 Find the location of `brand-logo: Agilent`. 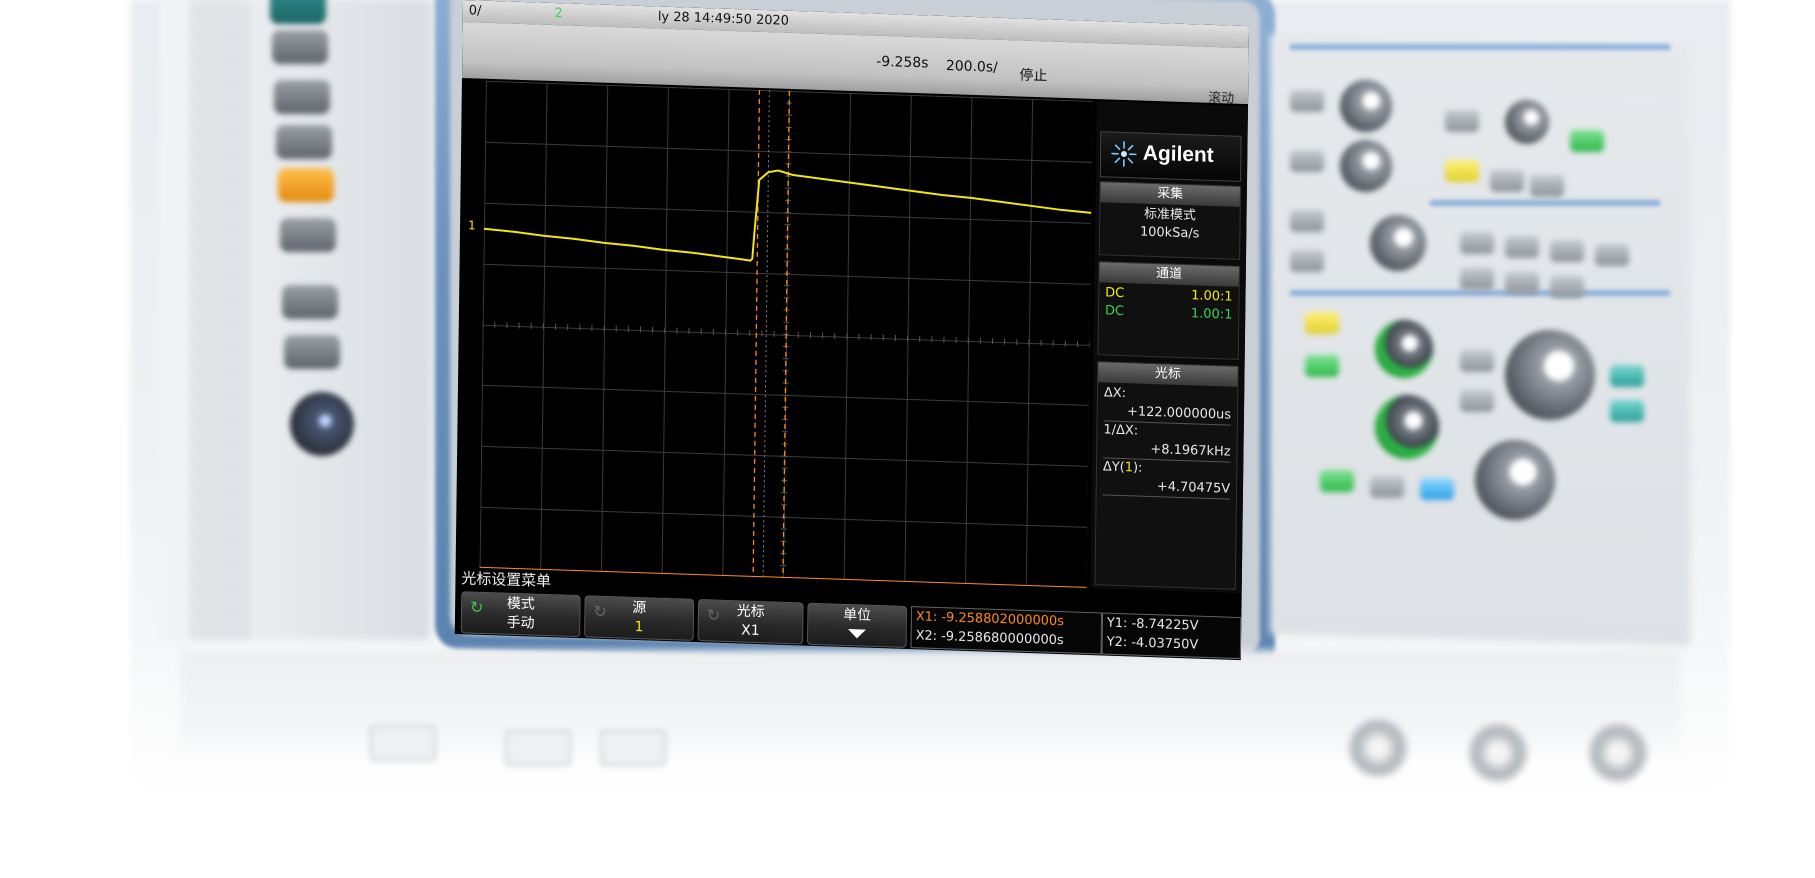

brand-logo: Agilent is located at coordinates (1170, 156).